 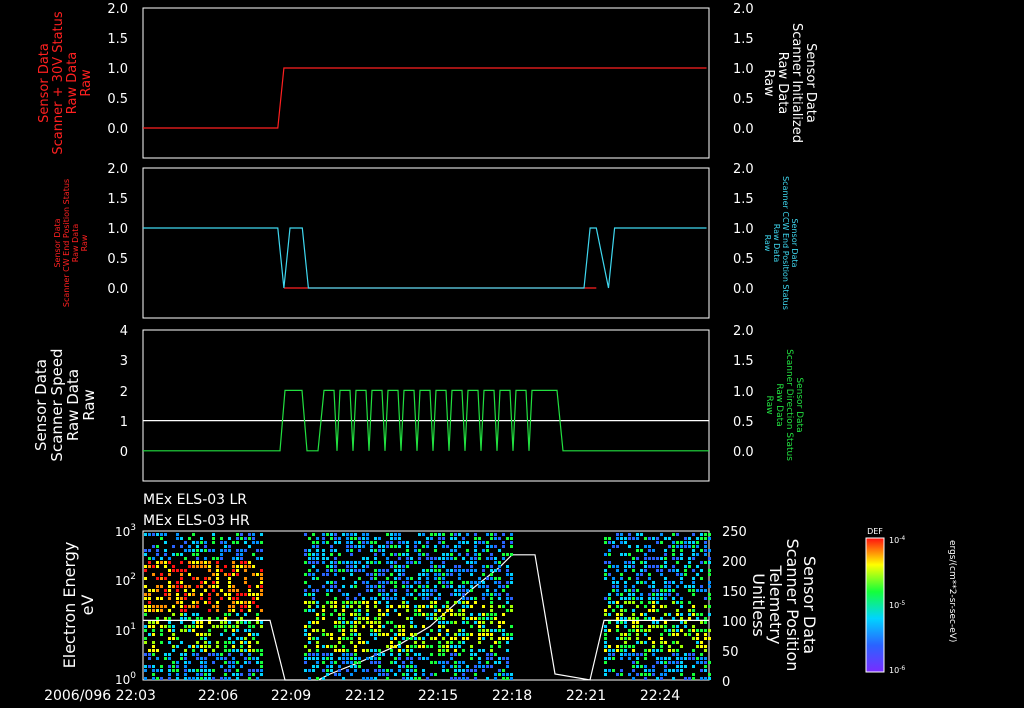 What do you see at coordinates (779, 404) in the screenshot?
I see `svg-text: Raw Data` at bounding box center [779, 404].